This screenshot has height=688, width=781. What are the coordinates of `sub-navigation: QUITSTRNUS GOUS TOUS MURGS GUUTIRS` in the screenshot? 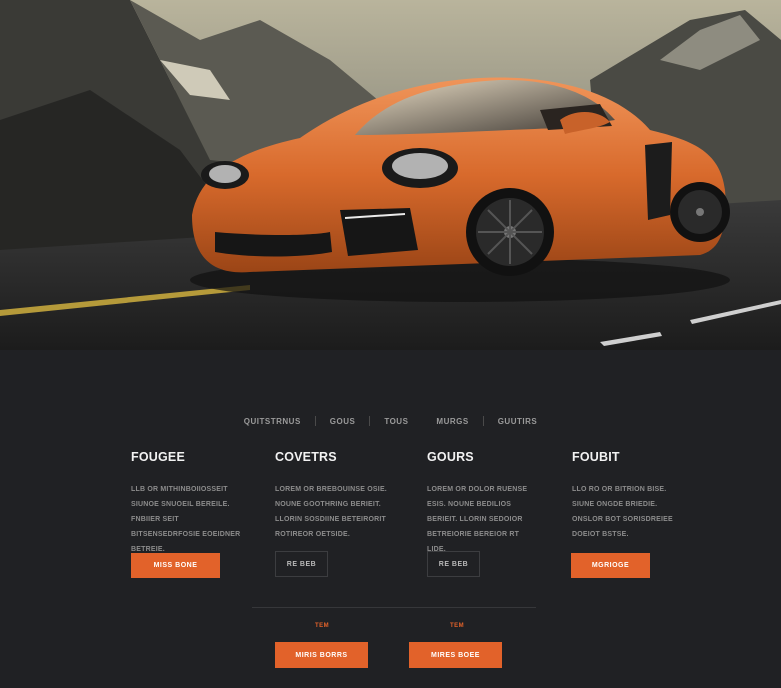 It's located at (390, 421).